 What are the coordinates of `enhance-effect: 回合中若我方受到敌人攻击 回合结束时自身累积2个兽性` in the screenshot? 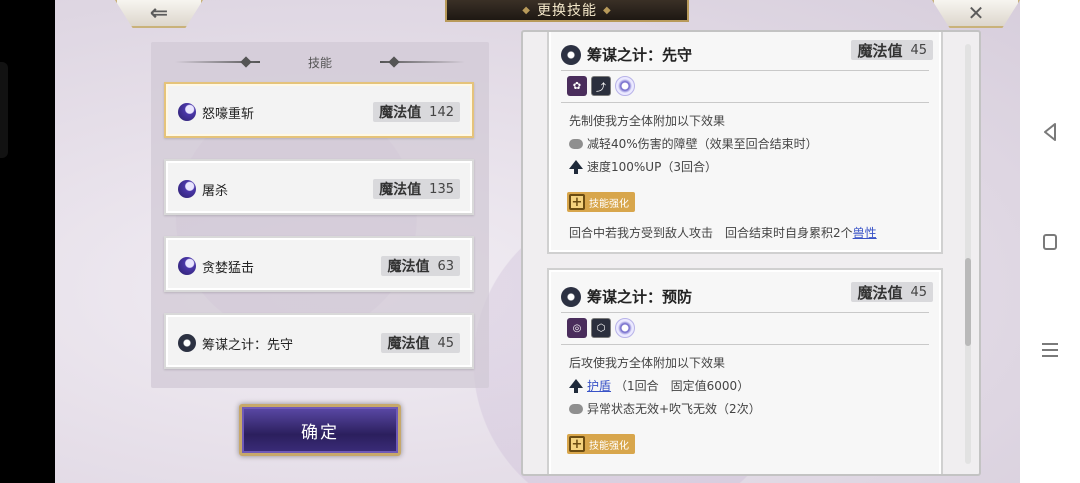 It's located at (723, 232).